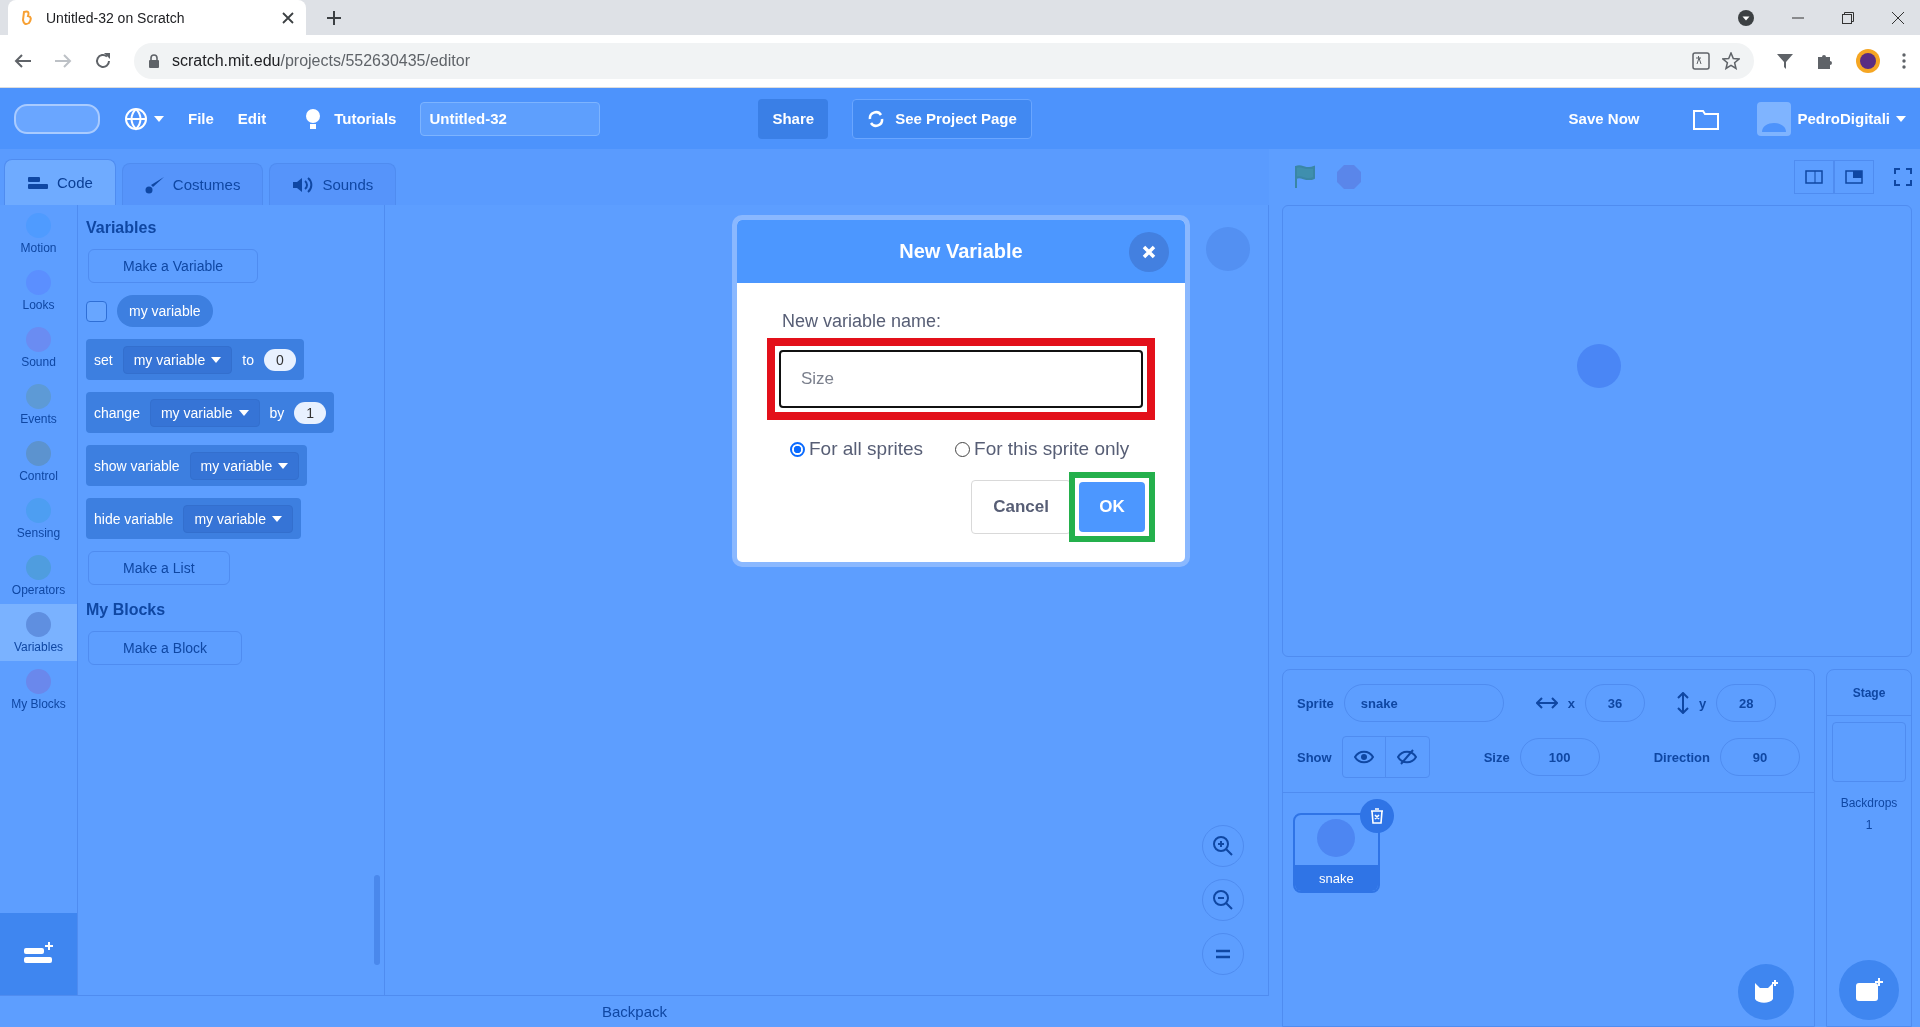  I want to click on editor-tab: Costumes, so click(192, 184).